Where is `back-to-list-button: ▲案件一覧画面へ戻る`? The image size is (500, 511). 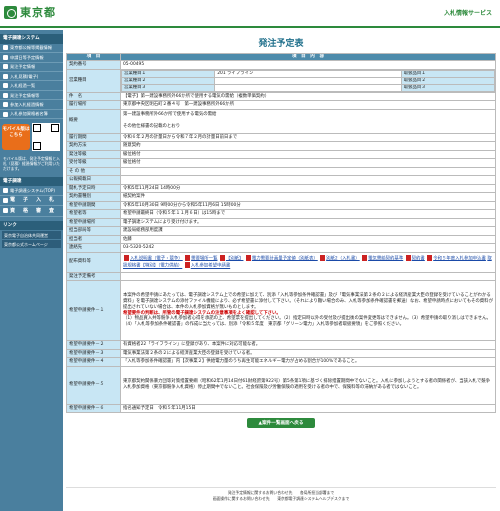
back-to-list-button: ▲案件一覧画面へ戻る is located at coordinates (281, 423).